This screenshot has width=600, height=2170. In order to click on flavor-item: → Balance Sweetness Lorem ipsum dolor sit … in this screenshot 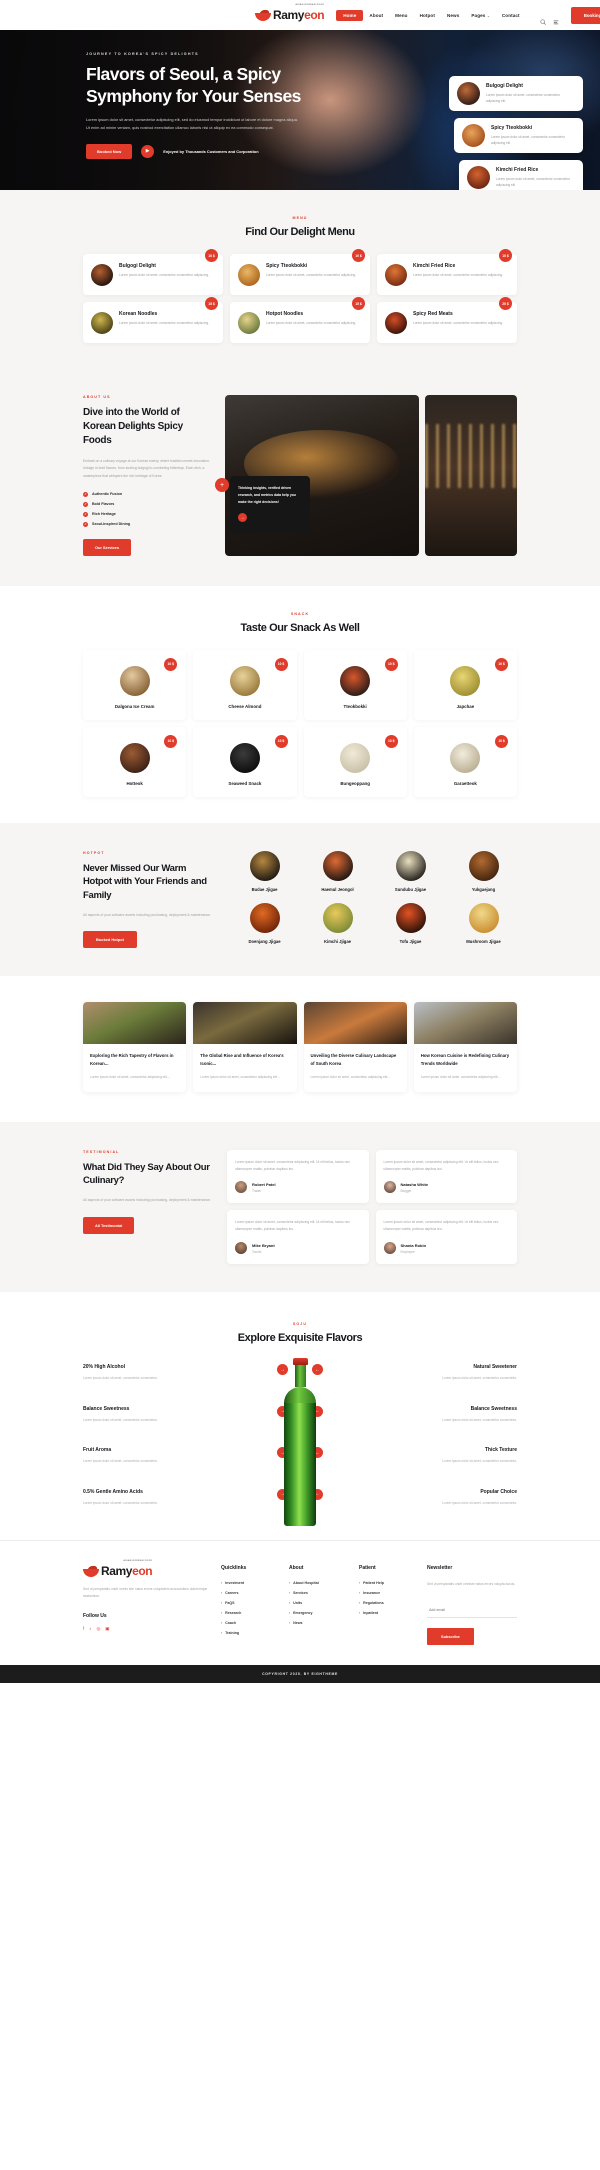, I will do `click(185, 1414)`.